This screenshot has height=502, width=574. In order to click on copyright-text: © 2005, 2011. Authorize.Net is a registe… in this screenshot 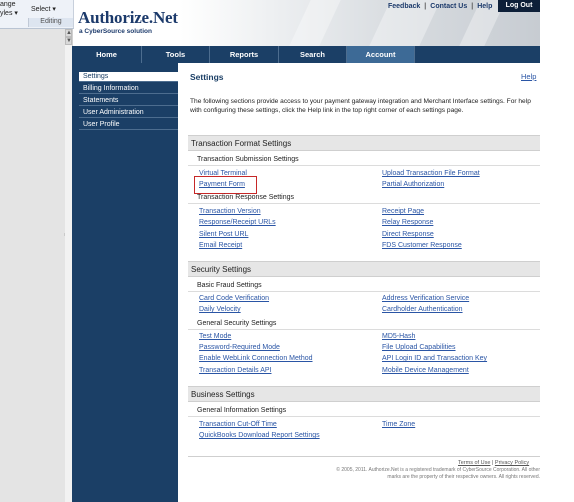, I will do `click(438, 473)`.